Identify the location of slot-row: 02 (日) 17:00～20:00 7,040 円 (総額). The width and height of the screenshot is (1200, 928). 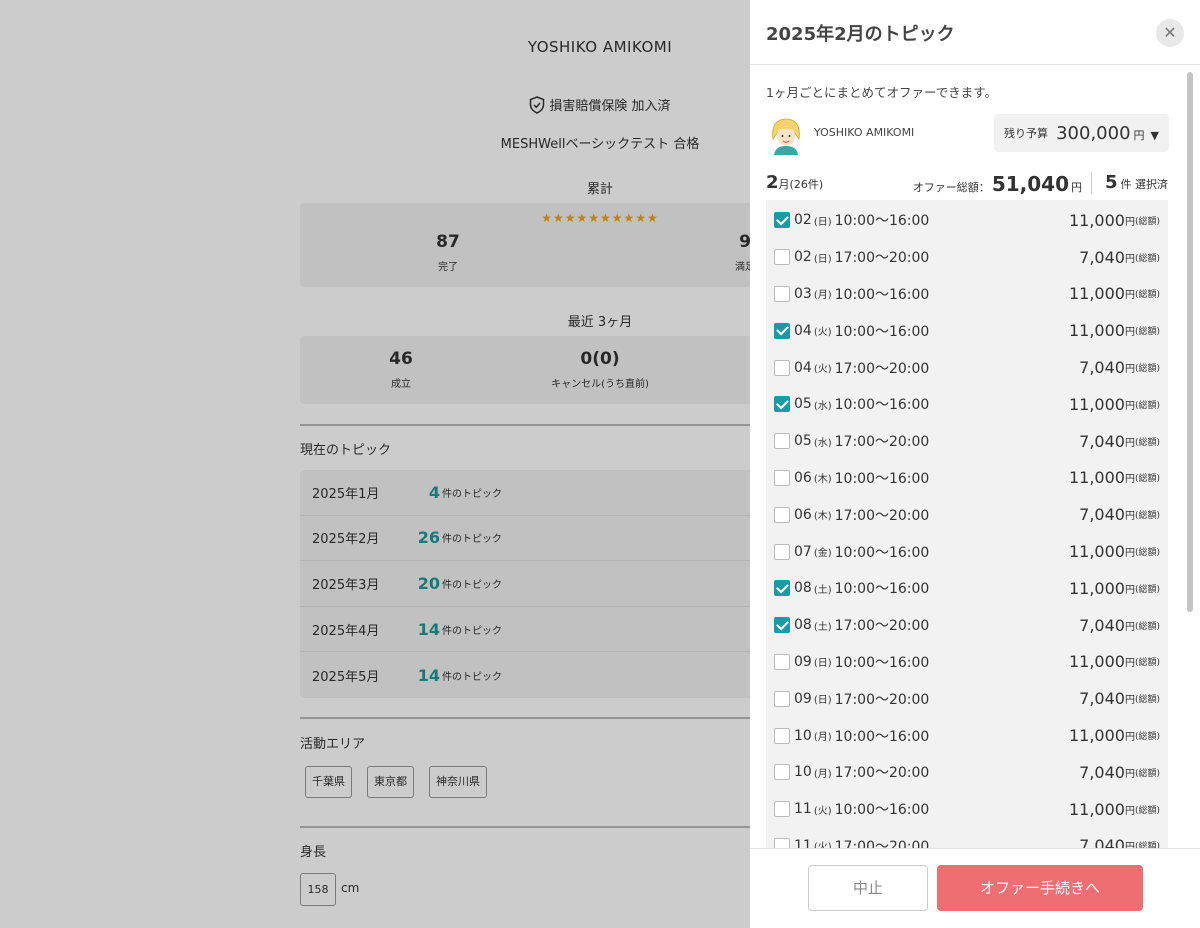
(967, 257).